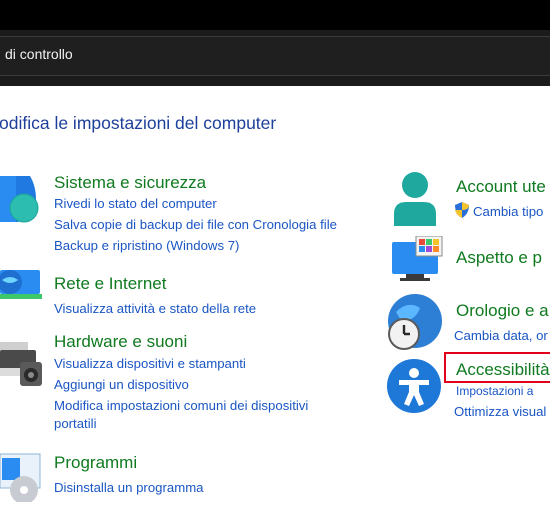 The width and height of the screenshot is (550, 520). I want to click on breadcrumb: di controllo, so click(275, 56).